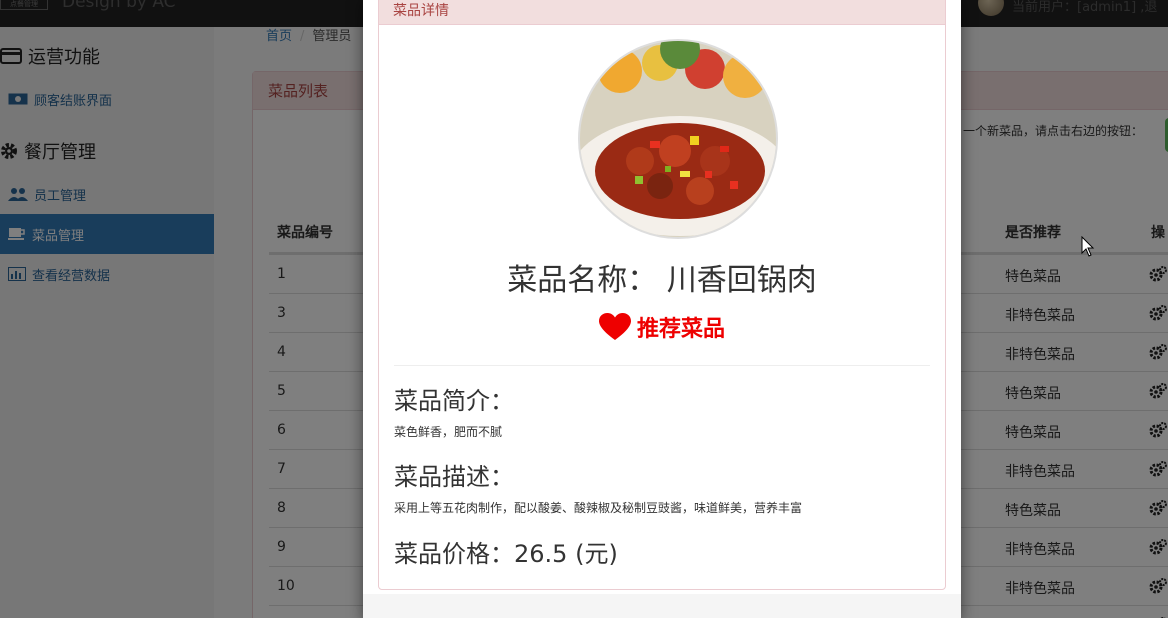 The width and height of the screenshot is (1168, 618). I want to click on detail-divider, so click(662, 365).